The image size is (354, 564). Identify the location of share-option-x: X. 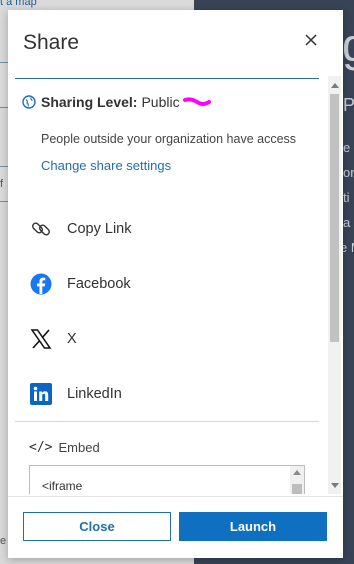
(53, 339).